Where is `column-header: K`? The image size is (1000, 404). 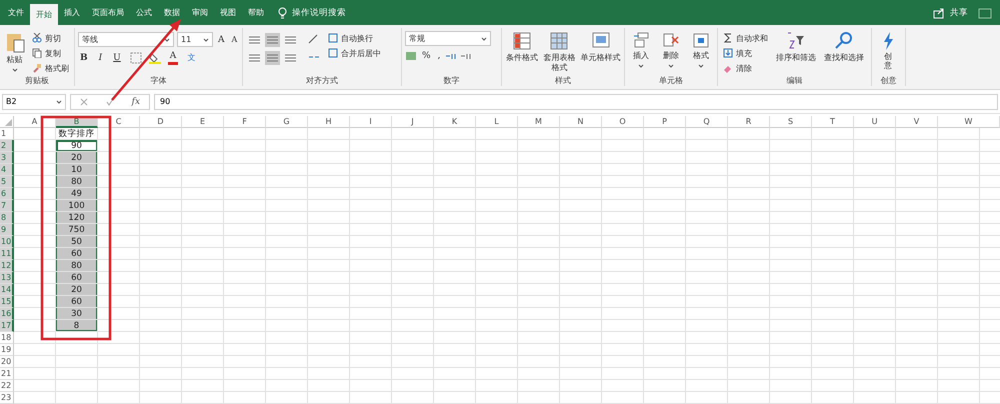 column-header: K is located at coordinates (455, 122).